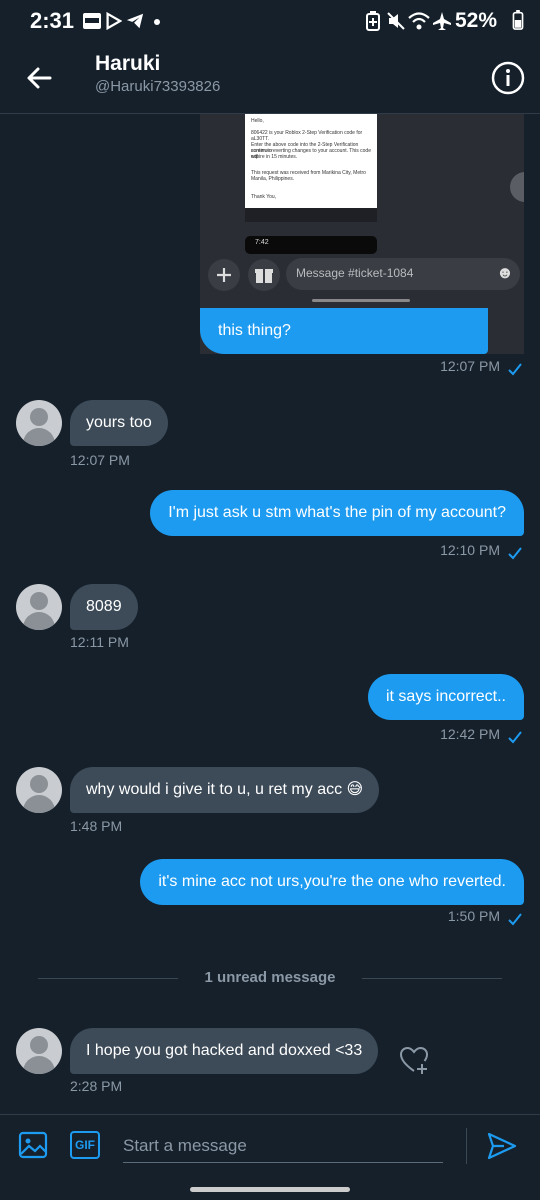 Image resolution: width=540 pixels, height=1200 pixels. I want to click on screenshot-home-indicator, so click(361, 300).